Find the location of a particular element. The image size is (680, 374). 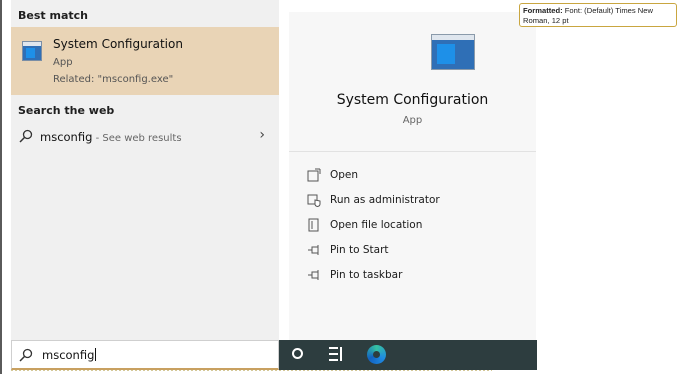

action-pin-to-start-label: Pin to Start is located at coordinates (359, 250).